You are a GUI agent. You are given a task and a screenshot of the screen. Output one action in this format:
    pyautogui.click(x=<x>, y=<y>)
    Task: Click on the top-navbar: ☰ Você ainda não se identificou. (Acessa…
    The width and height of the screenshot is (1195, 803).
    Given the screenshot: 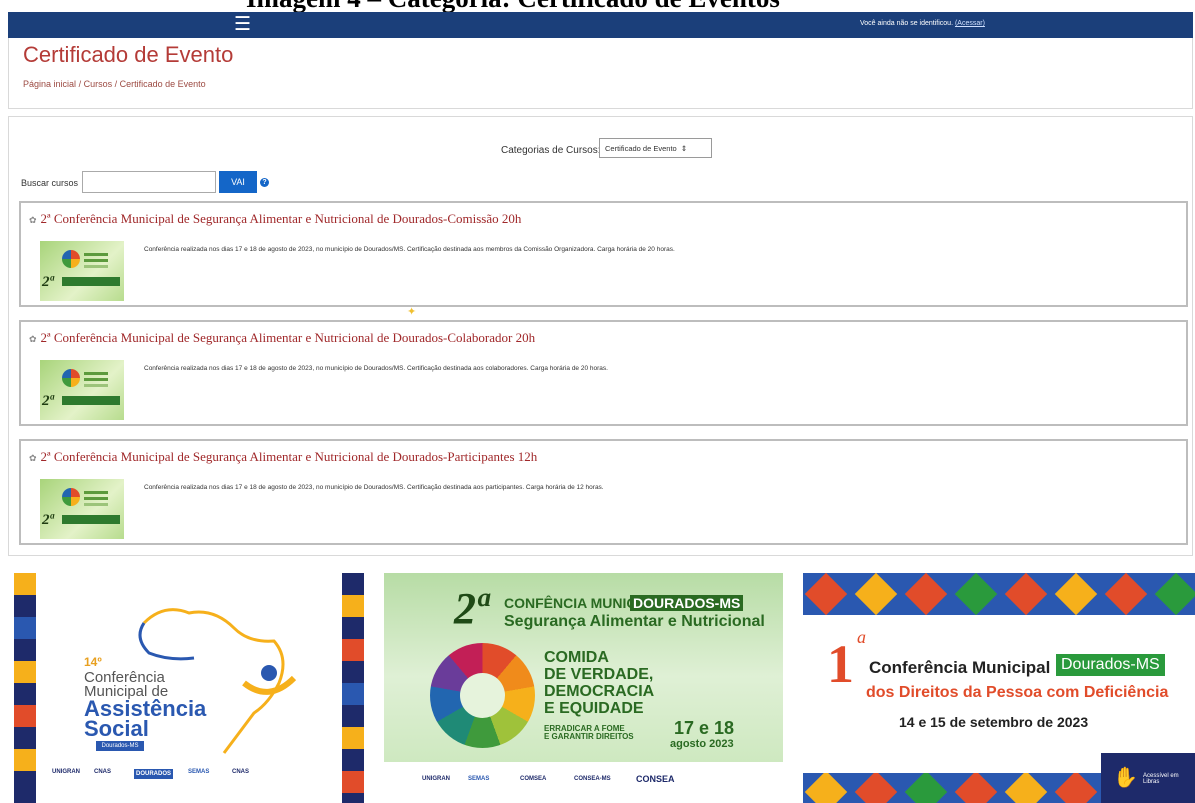 What is the action you would take?
    pyautogui.click(x=600, y=25)
    